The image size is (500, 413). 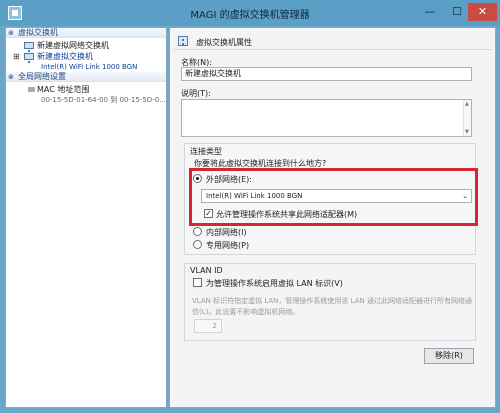 I want to click on panel-header: 虚拟交换机属性, so click(x=333, y=42).